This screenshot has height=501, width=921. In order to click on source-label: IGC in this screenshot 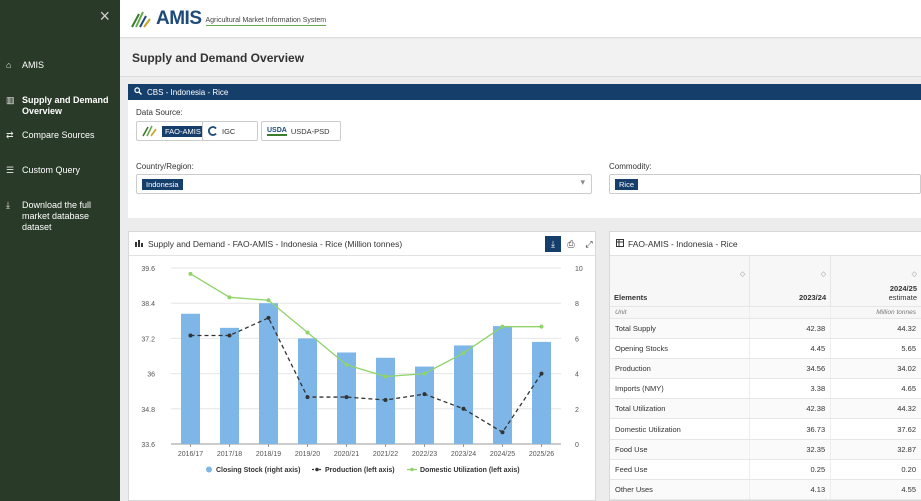, I will do `click(229, 131)`.